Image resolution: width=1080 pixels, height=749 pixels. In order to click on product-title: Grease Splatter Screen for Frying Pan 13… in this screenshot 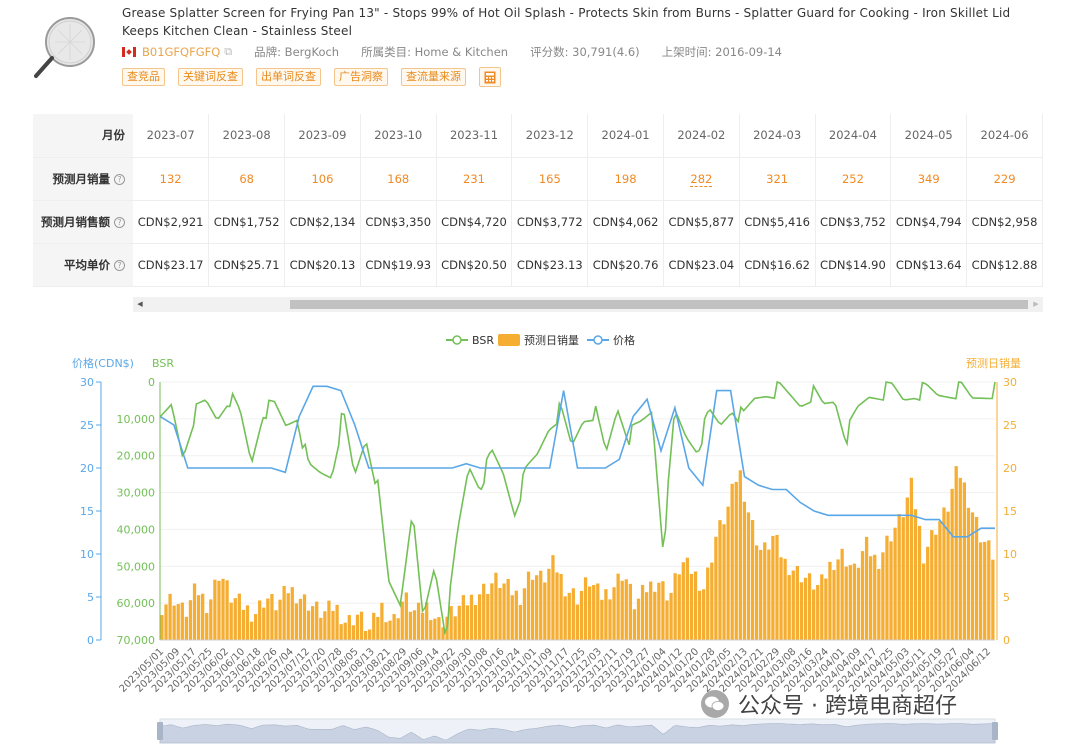, I will do `click(582, 22)`.